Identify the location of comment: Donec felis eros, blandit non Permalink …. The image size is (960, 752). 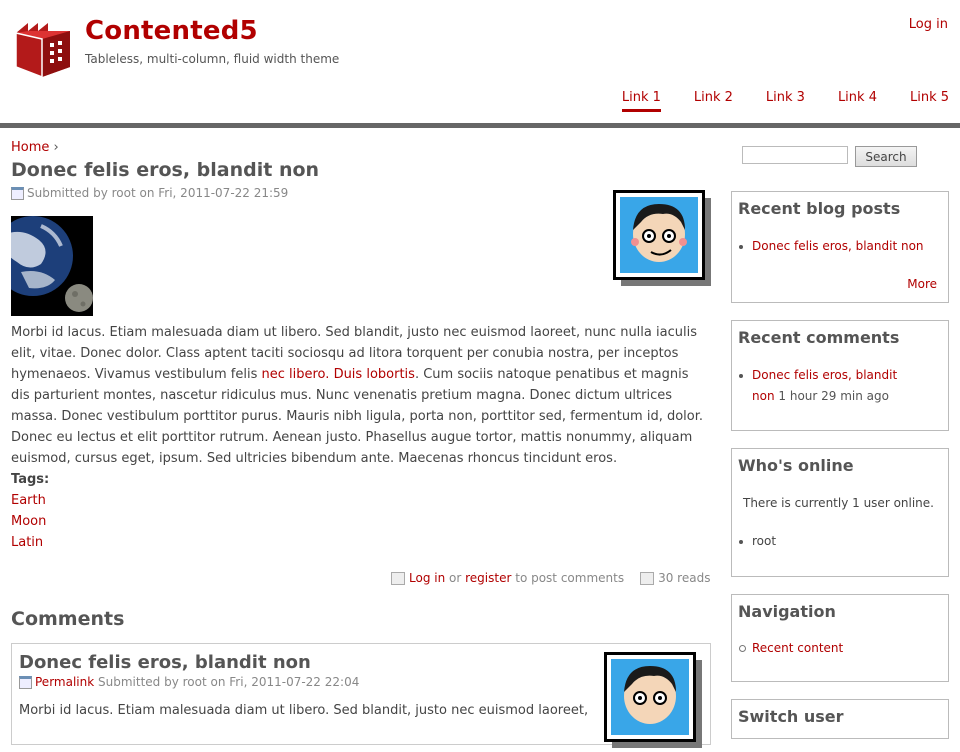
(361, 695).